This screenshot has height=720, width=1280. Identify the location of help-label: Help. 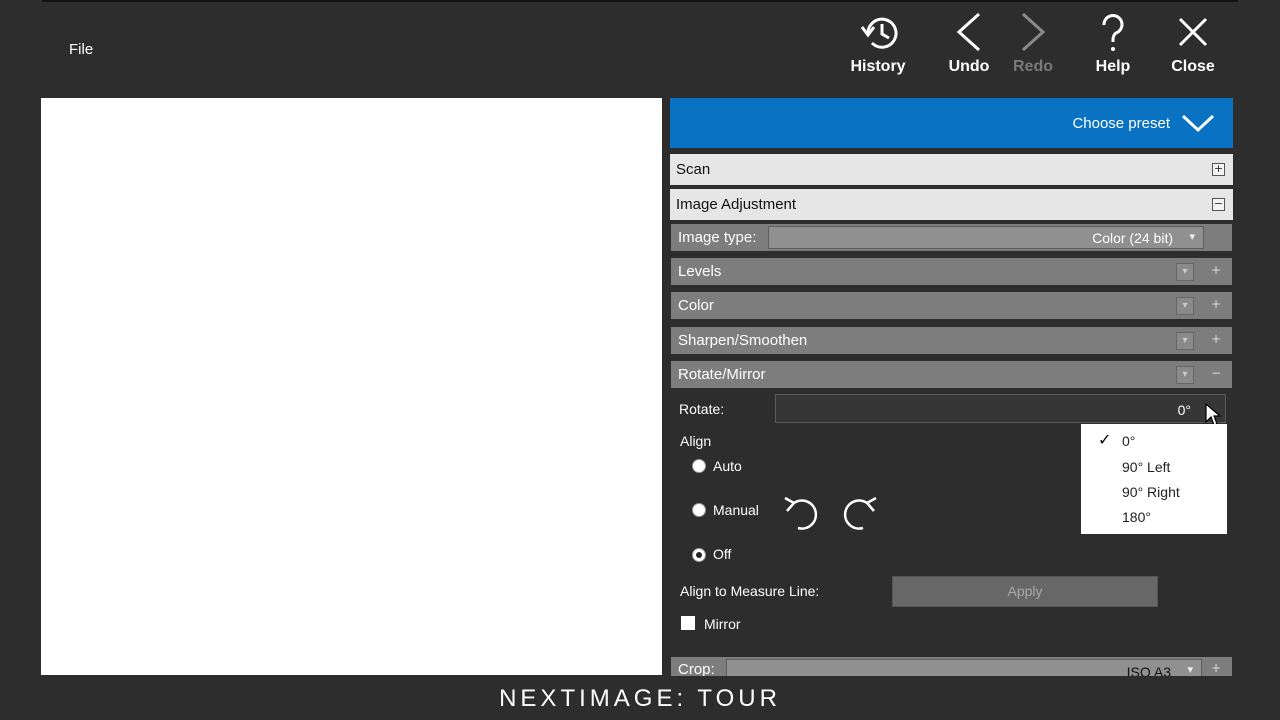
(1113, 66).